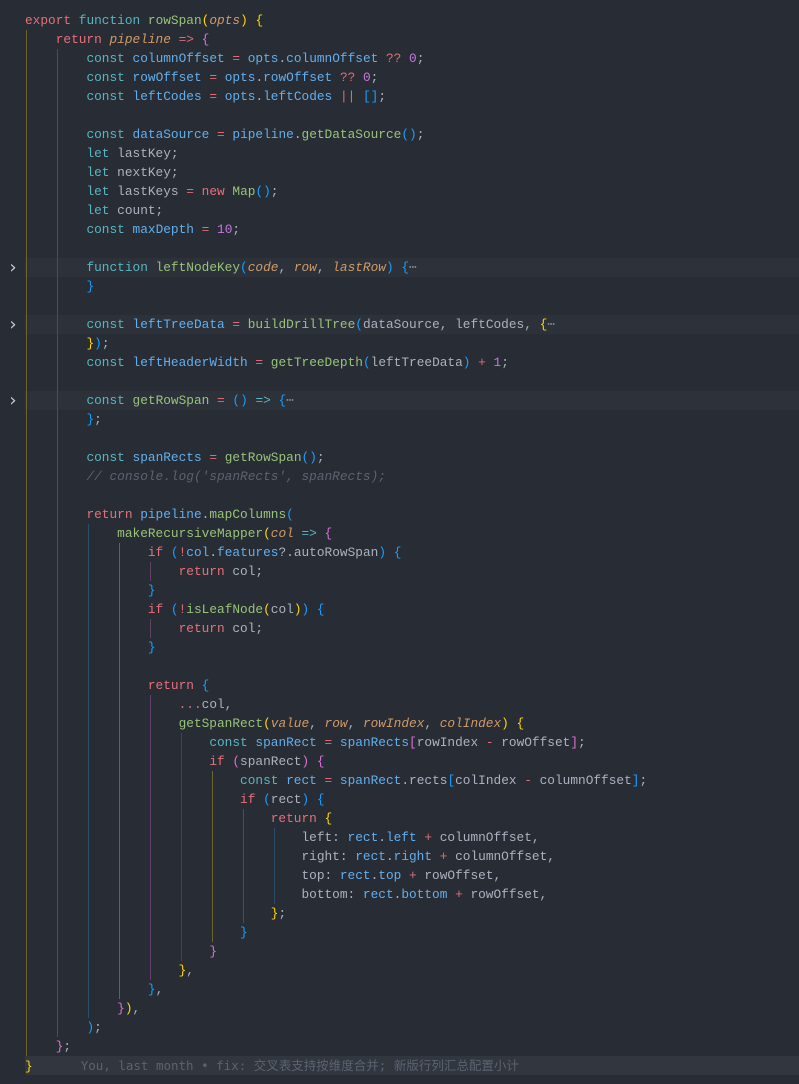 The height and width of the screenshot is (1084, 799). I want to click on code-line: makeRecursiveMapper(col => {, so click(178, 533).